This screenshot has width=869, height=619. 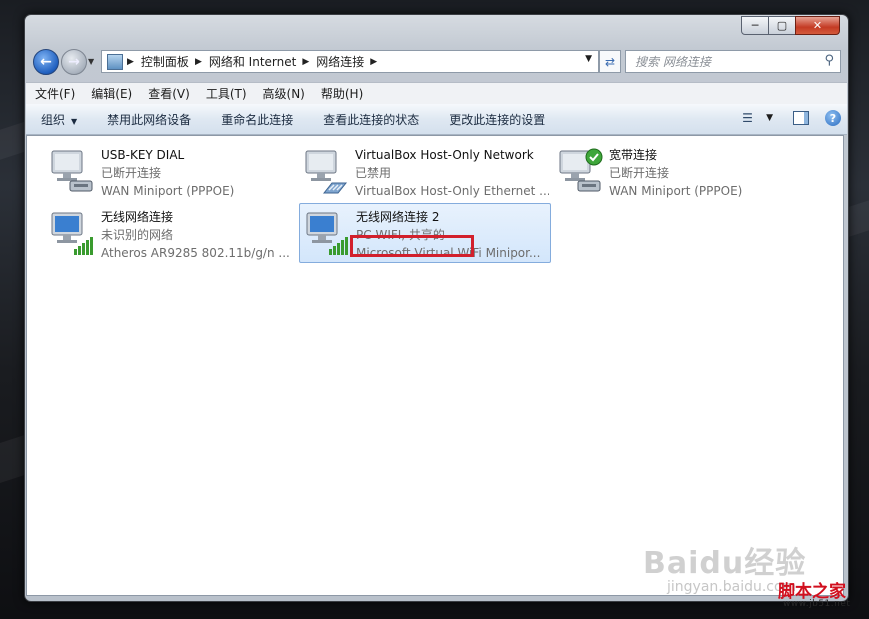 I want to click on search-icon: ⚲, so click(x=829, y=60).